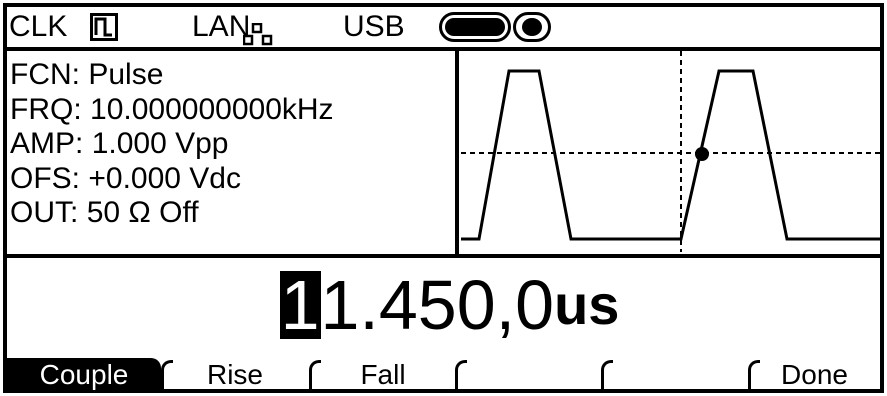 The width and height of the screenshot is (887, 396). I want to click on softkey-bar: Couple Rise Fall Done, so click(444, 374).